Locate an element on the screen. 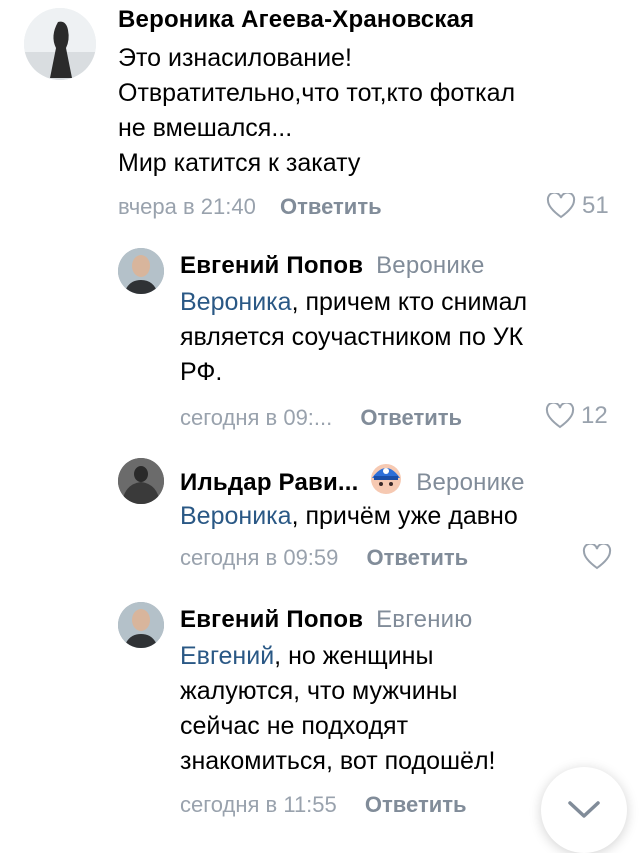  timestamp: сегодня в 11:55 is located at coordinates (258, 804).